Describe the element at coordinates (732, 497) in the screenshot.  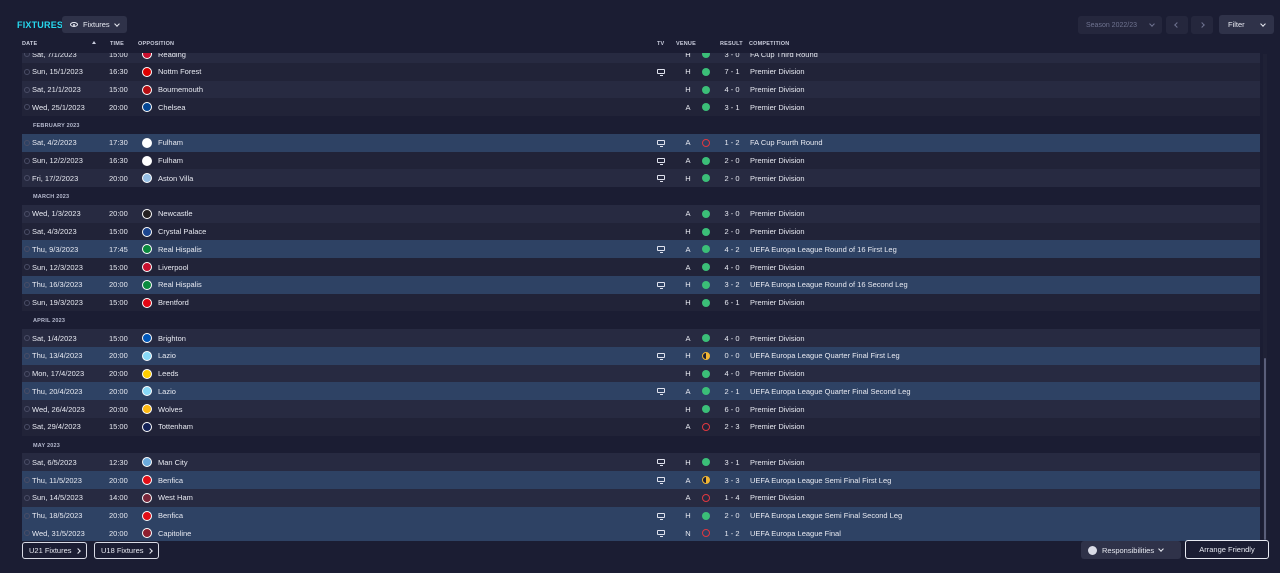
I see `fixture-result: 1 - 4` at that location.